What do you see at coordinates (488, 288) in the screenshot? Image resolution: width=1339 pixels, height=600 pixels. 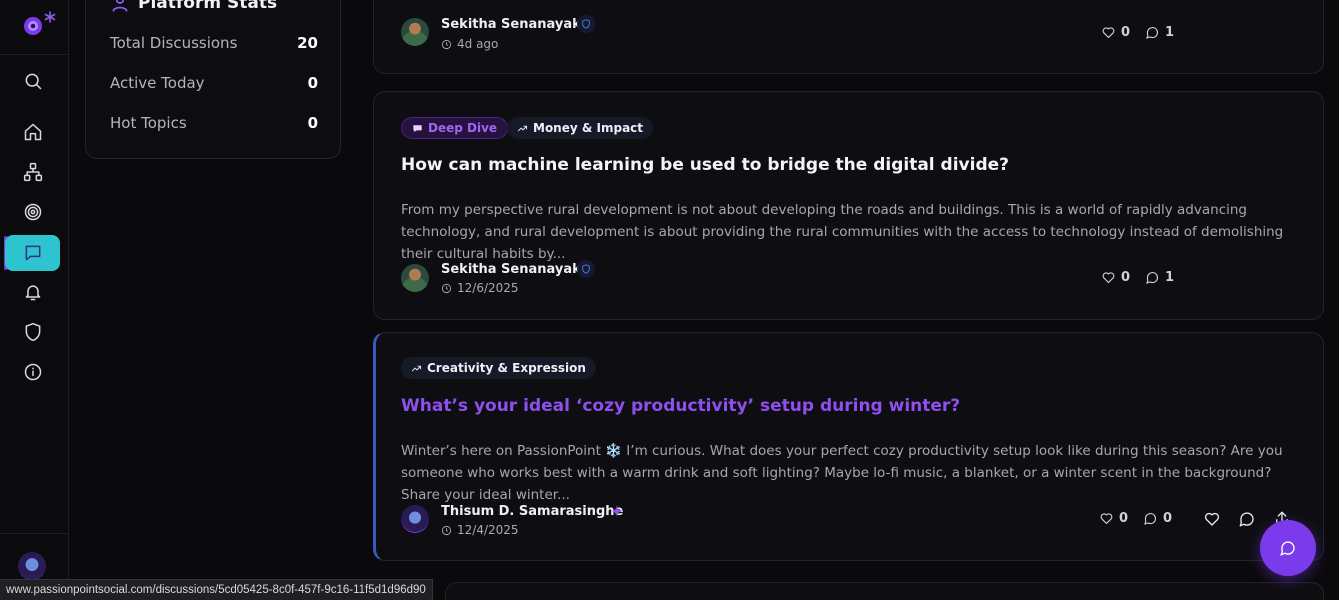 I see `post-time-text: 12/6/2025` at bounding box center [488, 288].